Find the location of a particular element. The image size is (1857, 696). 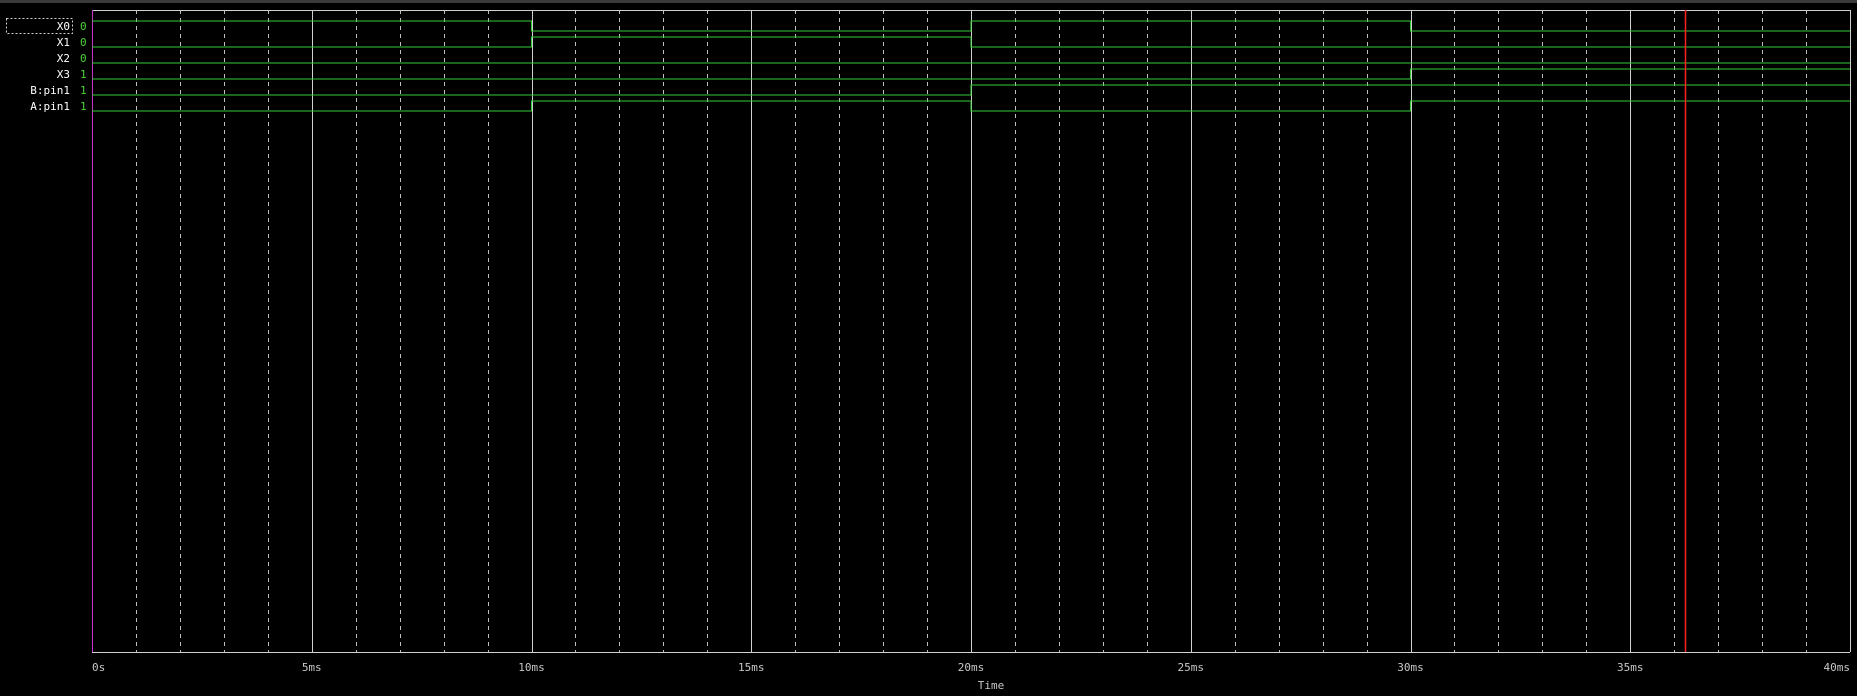

x-tick-label: 25ms is located at coordinates (1191, 667).